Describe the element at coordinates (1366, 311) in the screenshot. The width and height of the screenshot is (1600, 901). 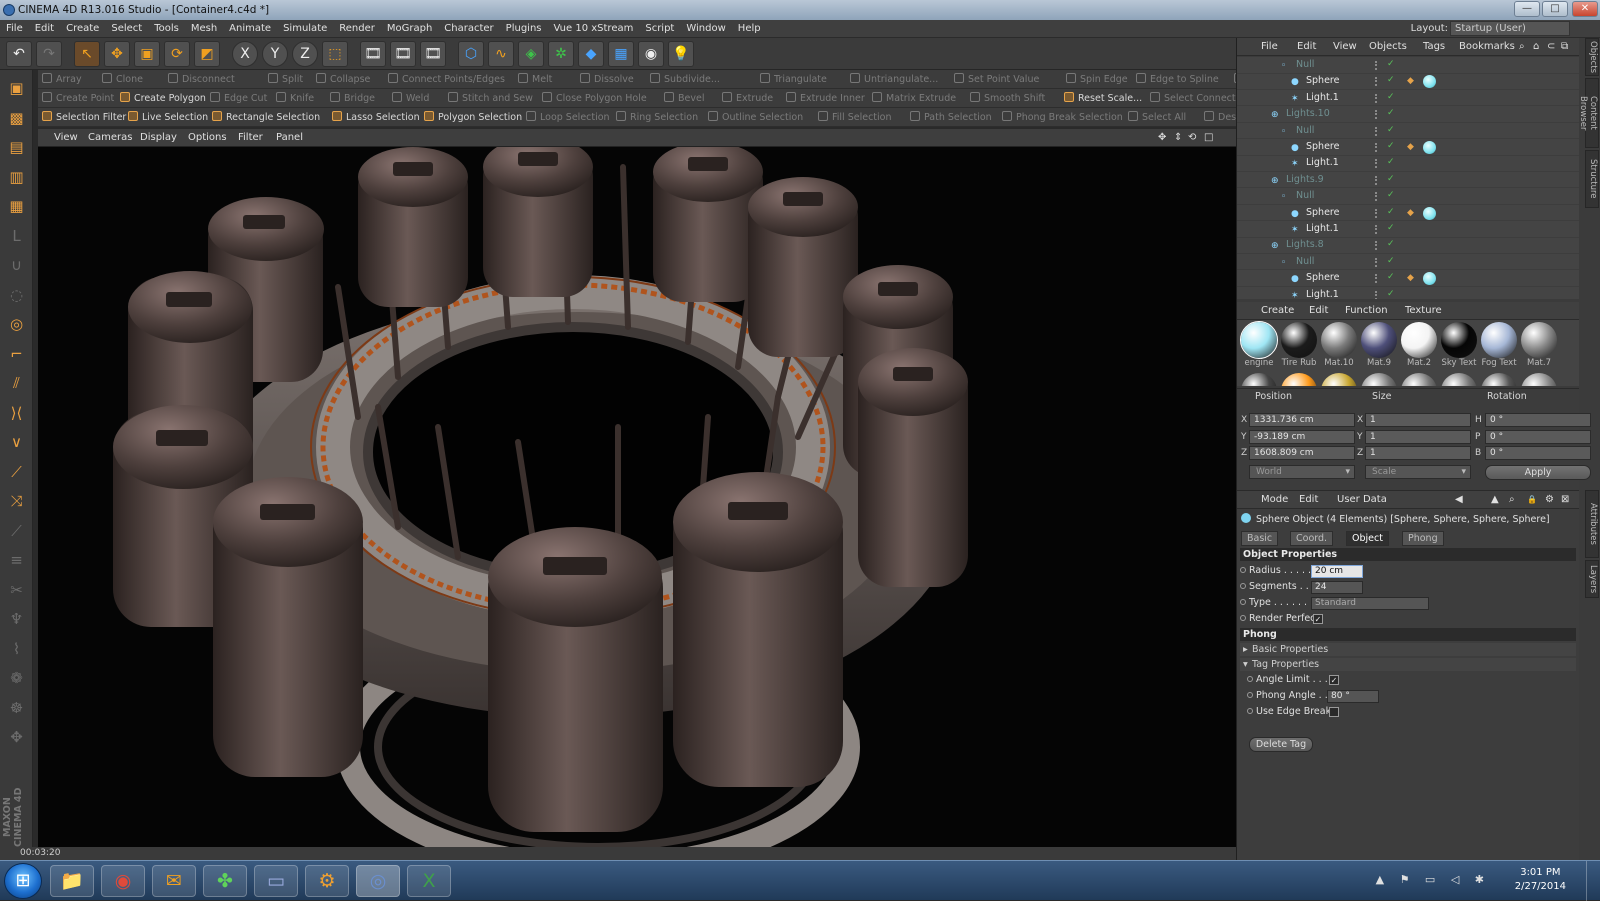
I see `material-menu-function: Function` at that location.